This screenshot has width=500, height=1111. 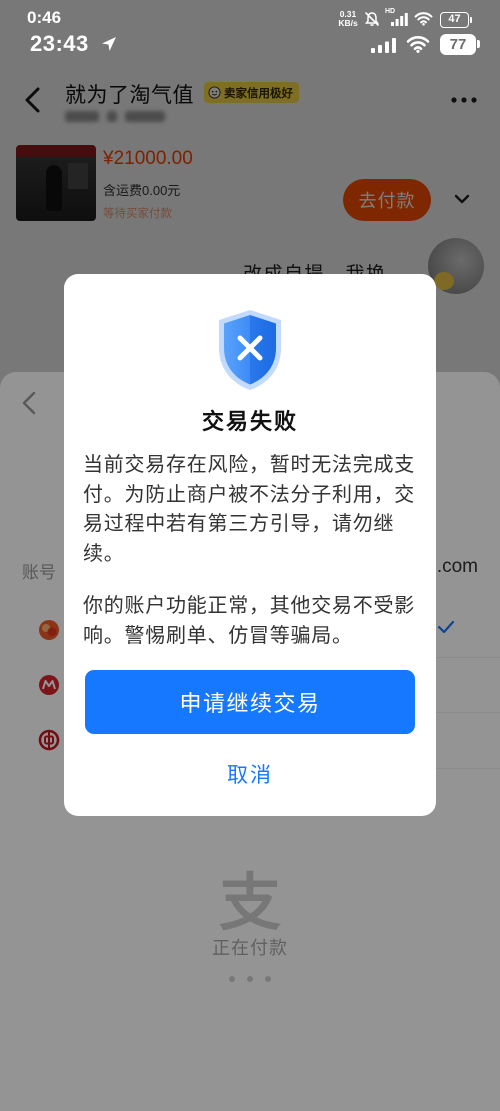 I want to click on network-speed: 0.31 KB/s, so click(x=348, y=19).